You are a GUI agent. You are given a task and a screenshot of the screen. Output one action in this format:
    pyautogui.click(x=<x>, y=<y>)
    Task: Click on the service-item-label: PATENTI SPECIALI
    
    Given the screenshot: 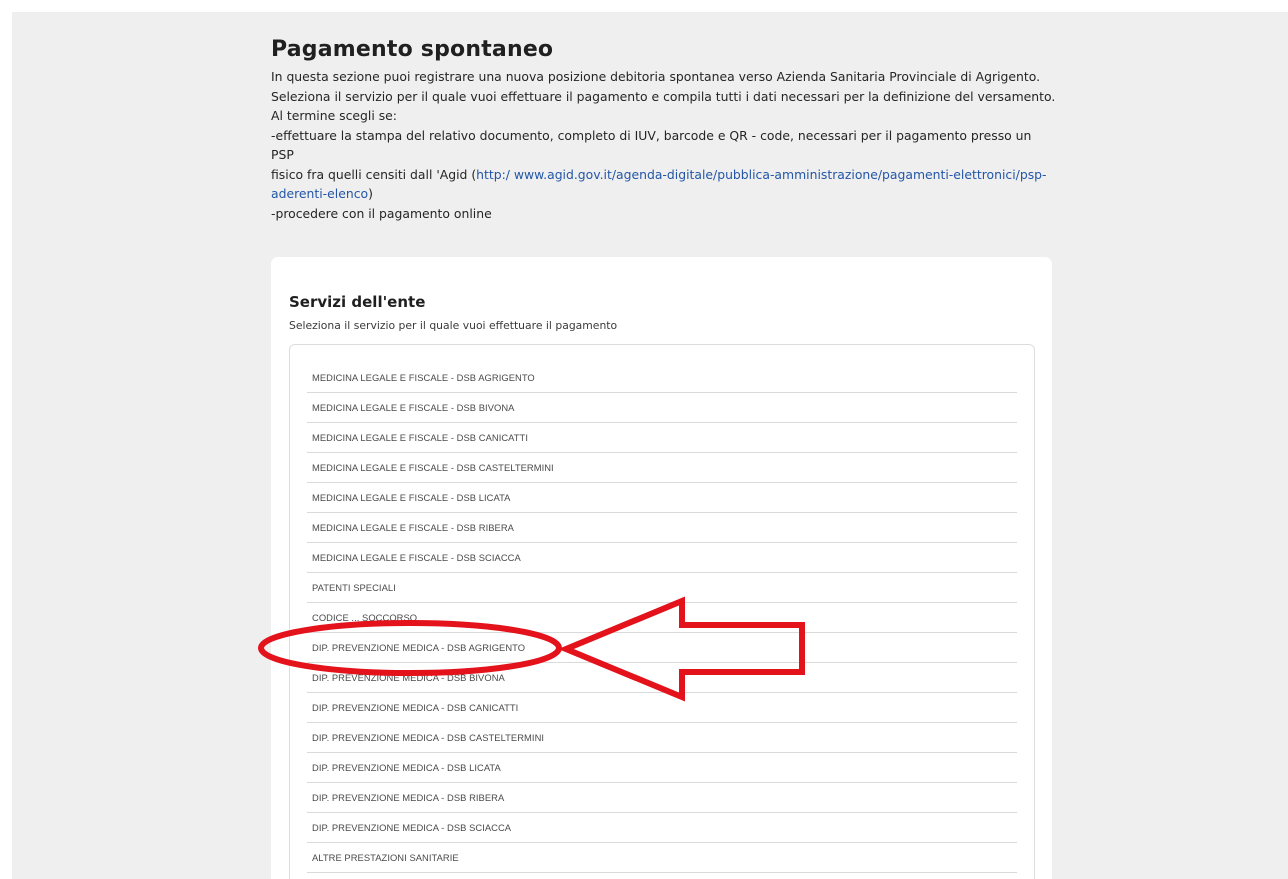 What is the action you would take?
    pyautogui.click(x=354, y=587)
    